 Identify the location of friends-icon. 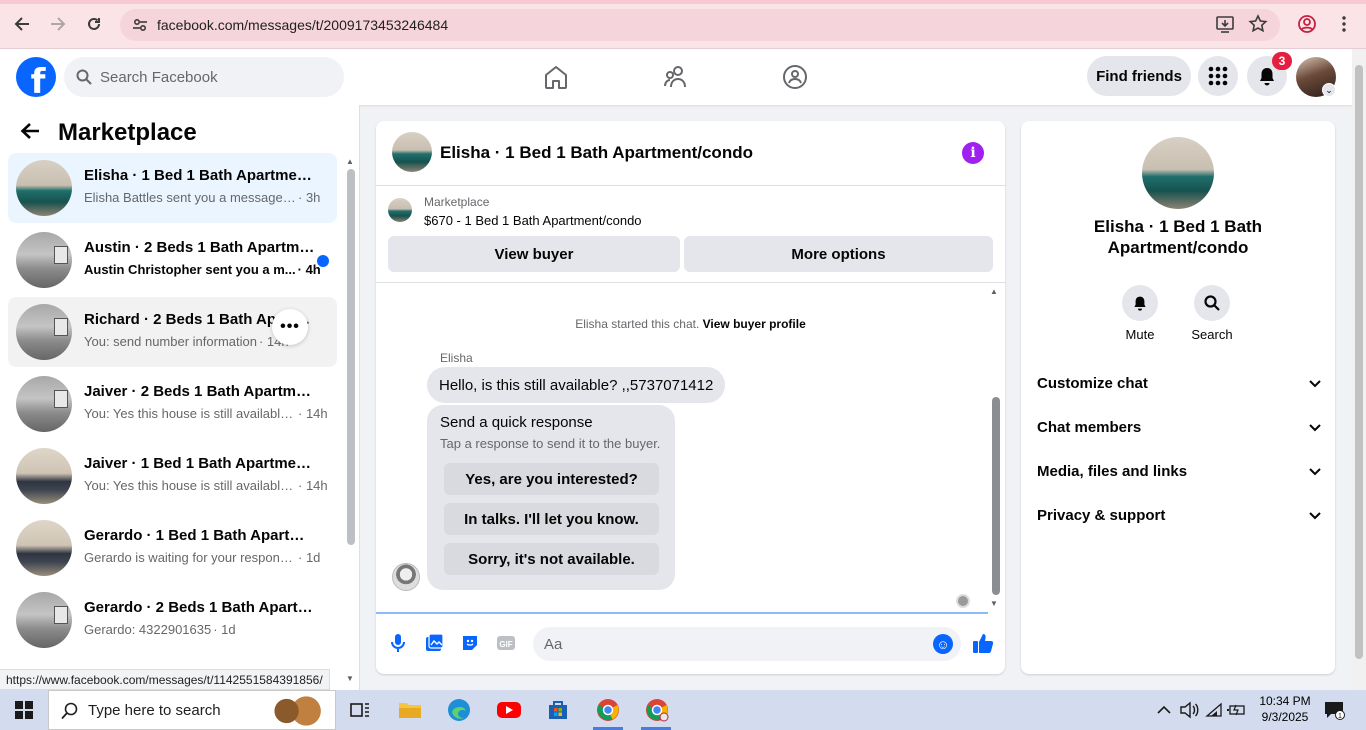
(676, 77).